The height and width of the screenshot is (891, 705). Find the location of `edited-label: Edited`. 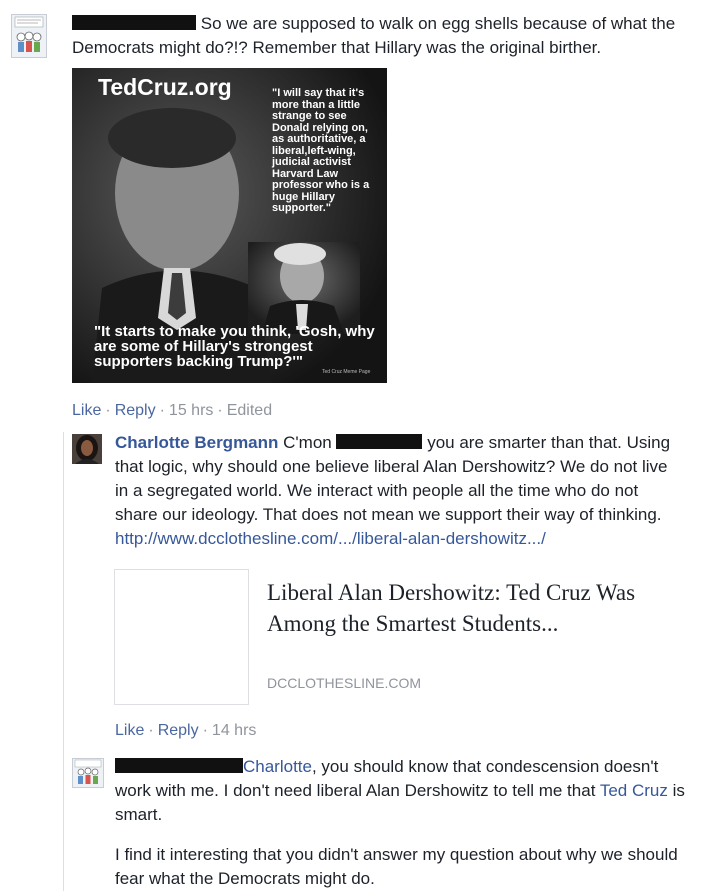

edited-label: Edited is located at coordinates (249, 410).